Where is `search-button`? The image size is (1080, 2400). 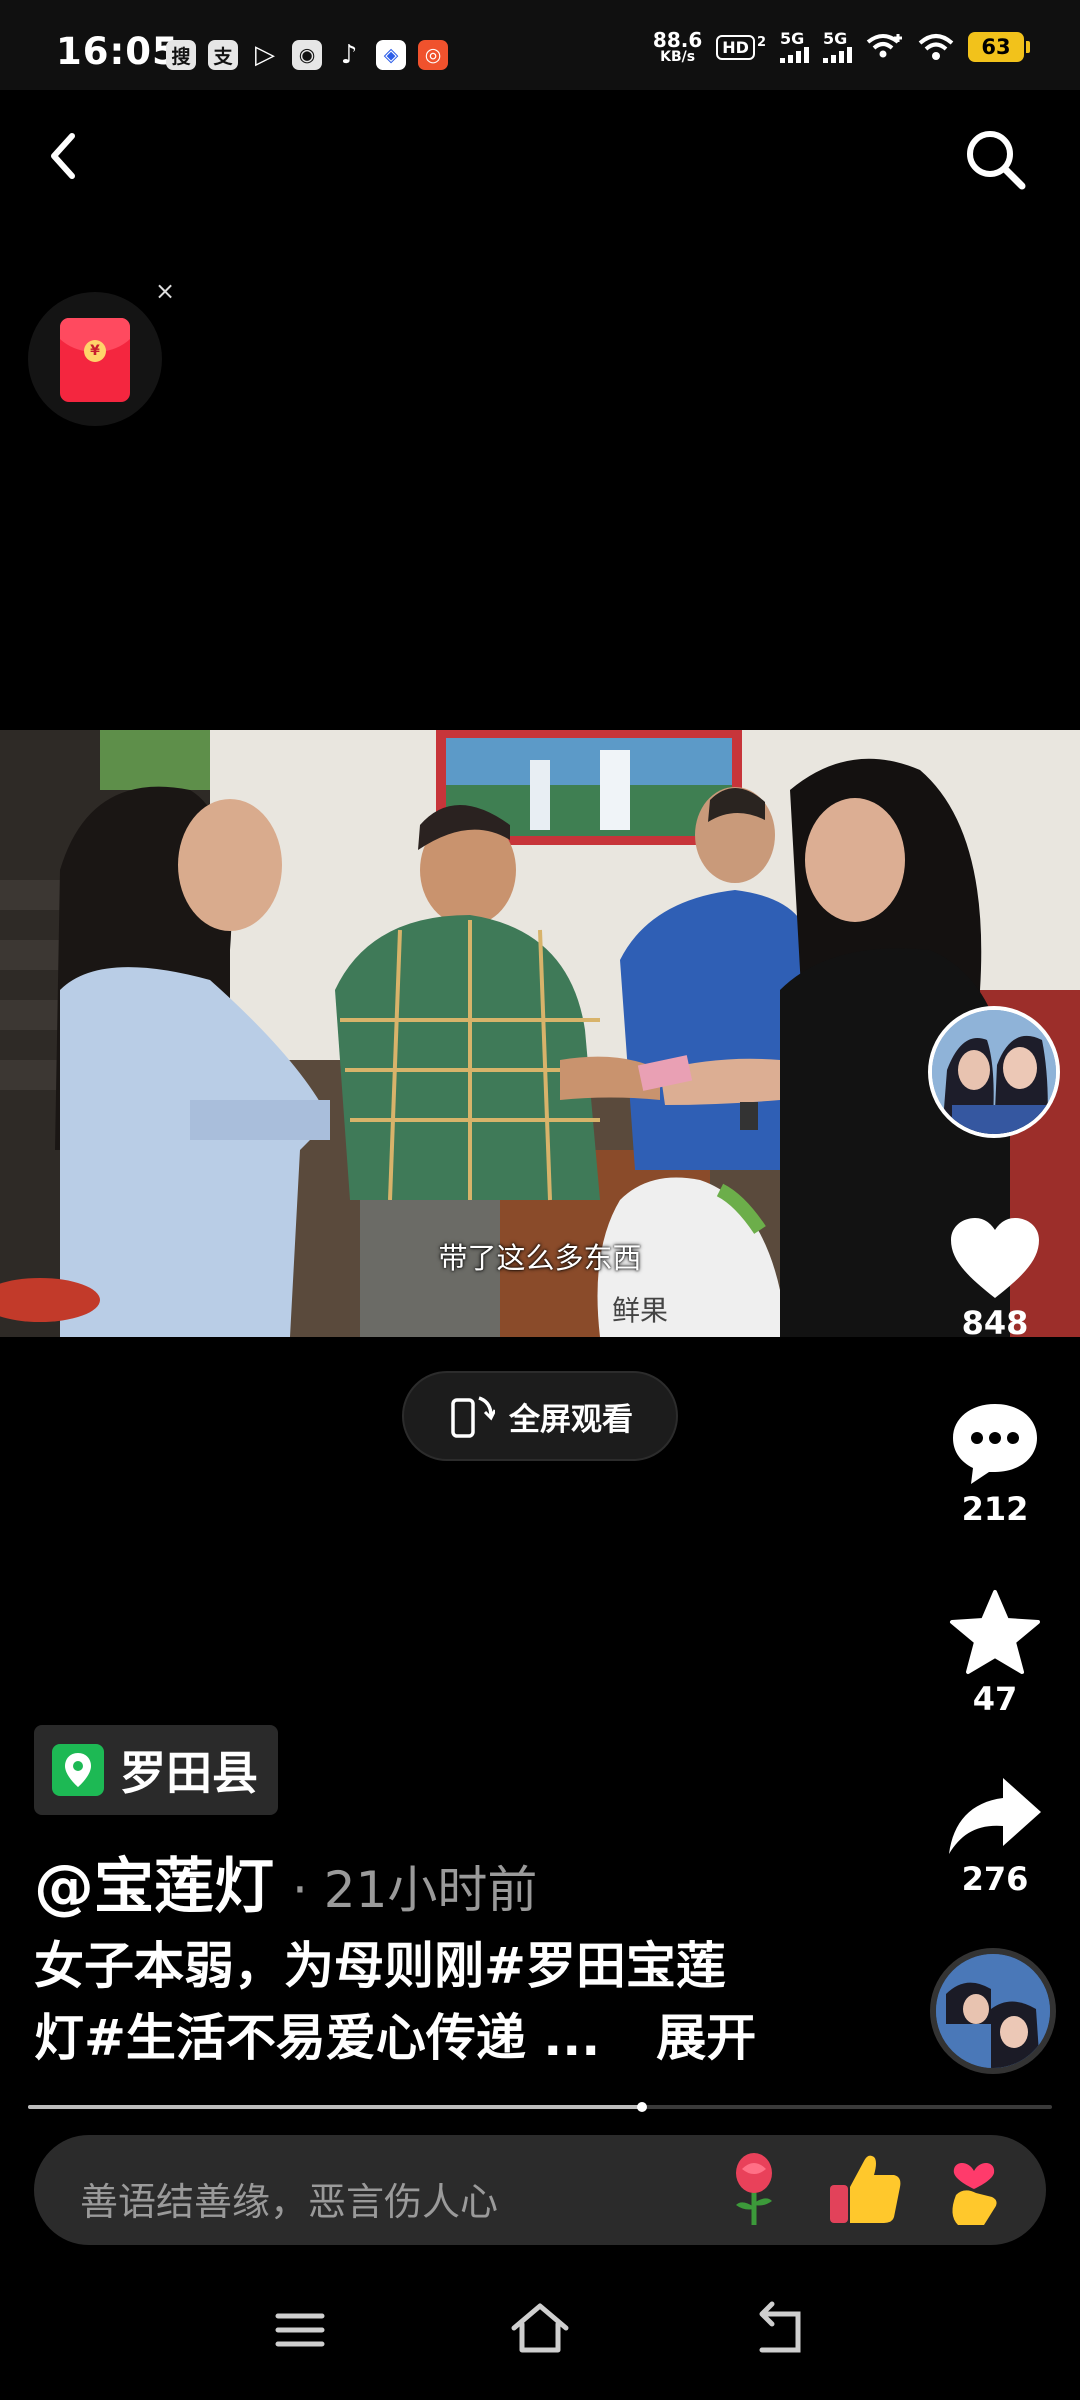 search-button is located at coordinates (996, 160).